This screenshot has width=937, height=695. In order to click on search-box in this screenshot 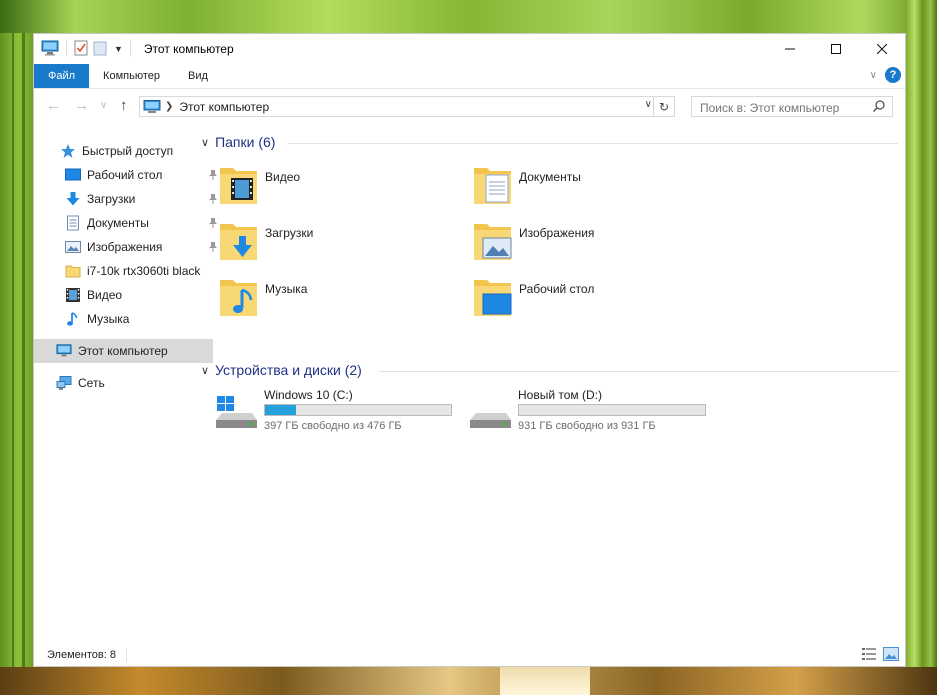, I will do `click(792, 106)`.